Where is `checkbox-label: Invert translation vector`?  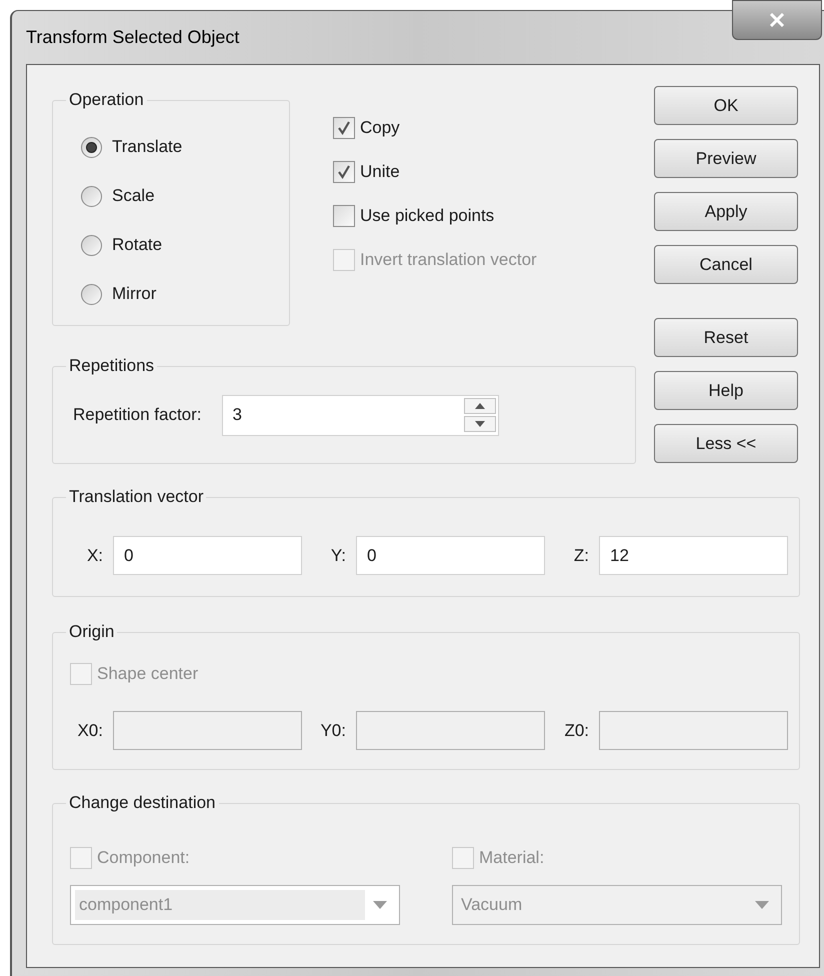 checkbox-label: Invert translation vector is located at coordinates (448, 260).